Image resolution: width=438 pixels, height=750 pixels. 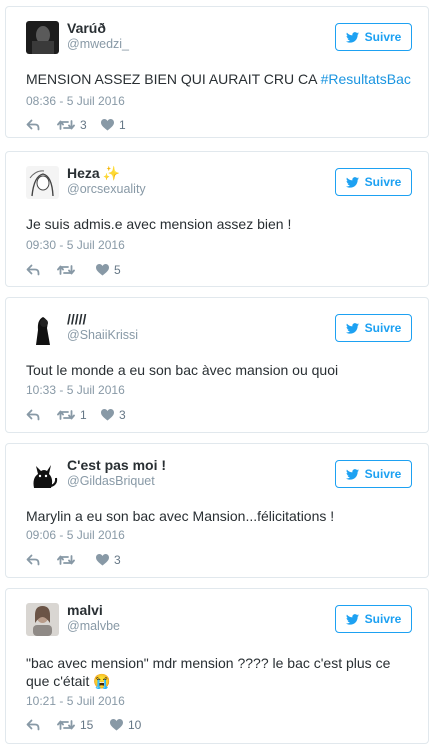 I want to click on display-name-text: Varúð, so click(x=86, y=28).